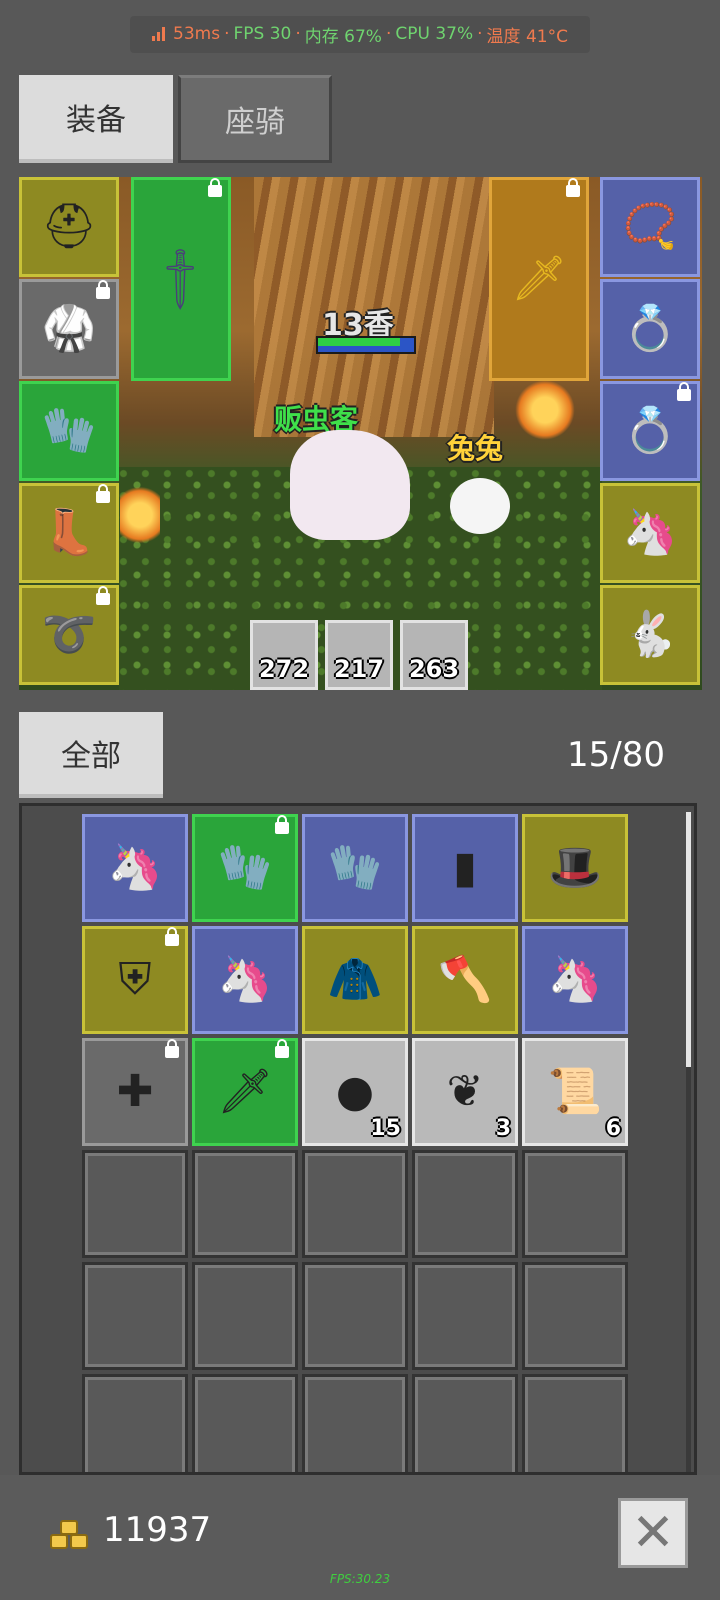 This screenshot has height=1600, width=720. I want to click on gold-amount: 11937, so click(157, 1530).